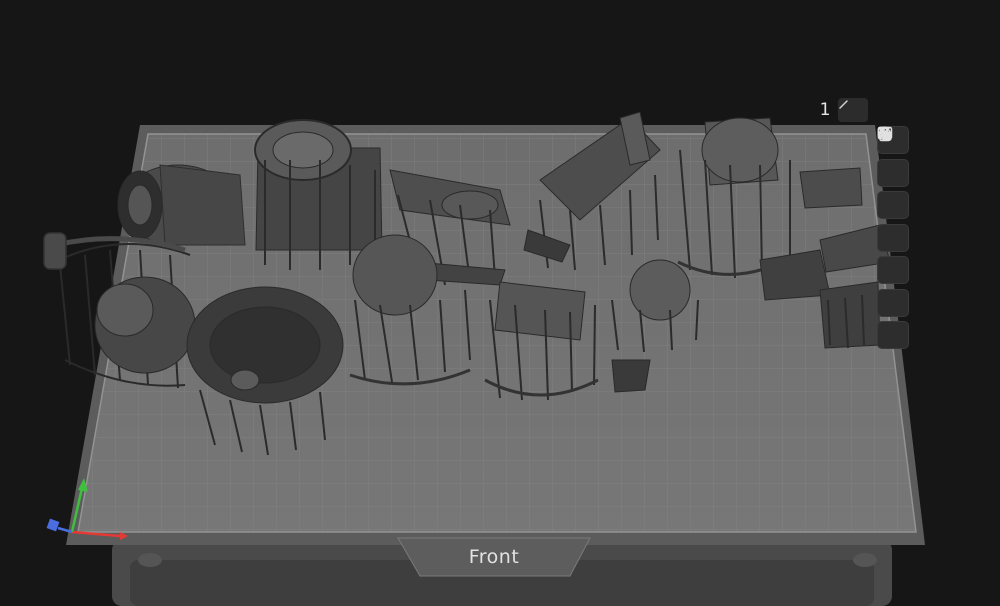 Image resolution: width=1000 pixels, height=606 pixels. I want to click on add-button, so click(893, 237).